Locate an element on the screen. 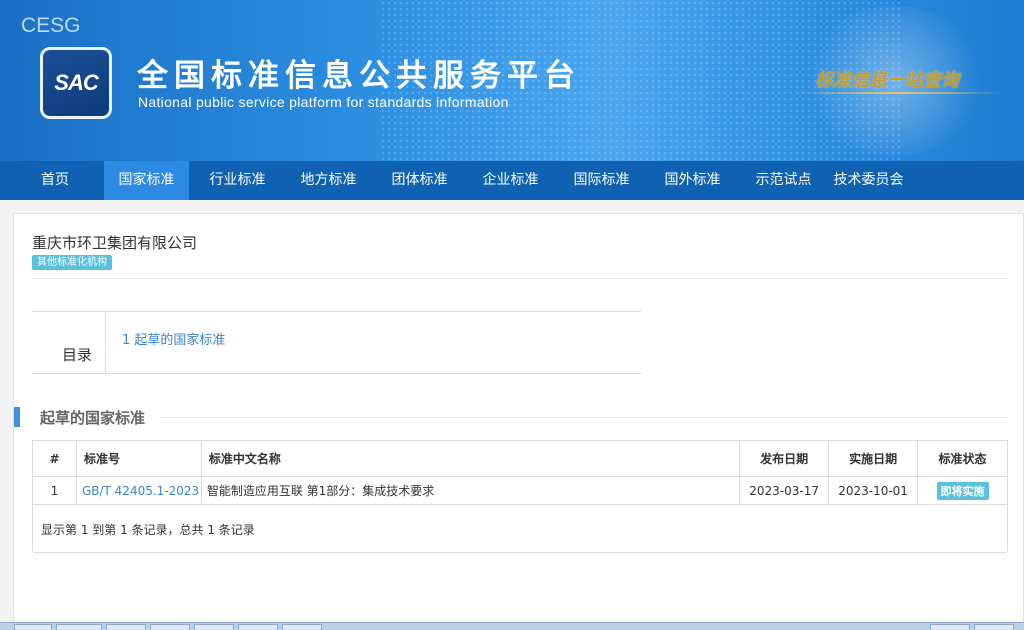 The height and width of the screenshot is (630, 1024). section-title: 起草的国家标准 is located at coordinates (93, 418).